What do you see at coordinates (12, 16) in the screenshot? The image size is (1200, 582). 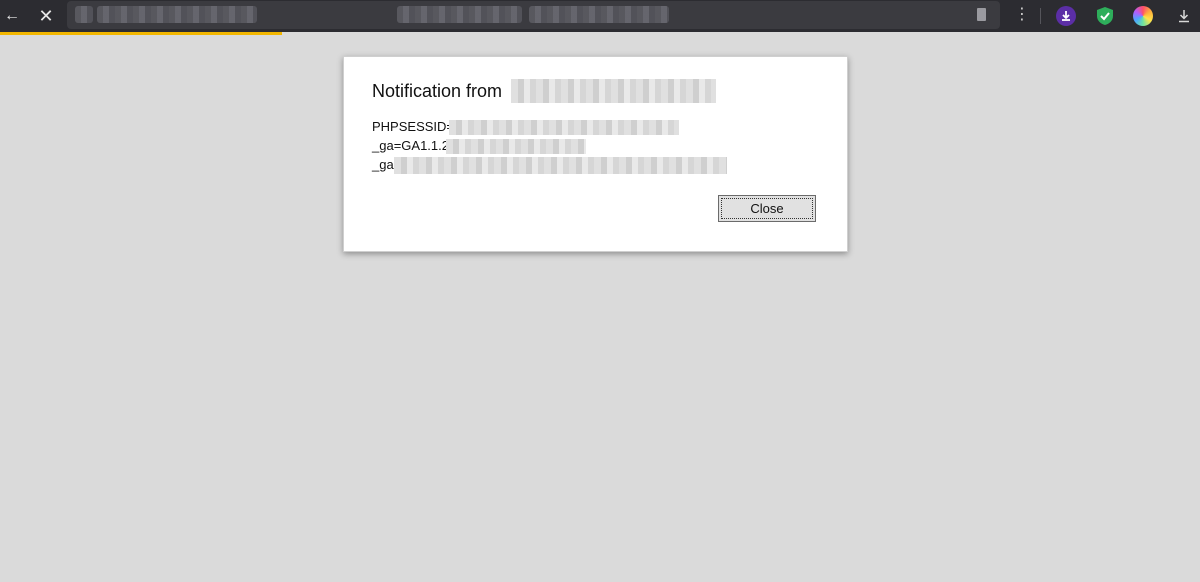 I see `back-arrow-icon: ←` at bounding box center [12, 16].